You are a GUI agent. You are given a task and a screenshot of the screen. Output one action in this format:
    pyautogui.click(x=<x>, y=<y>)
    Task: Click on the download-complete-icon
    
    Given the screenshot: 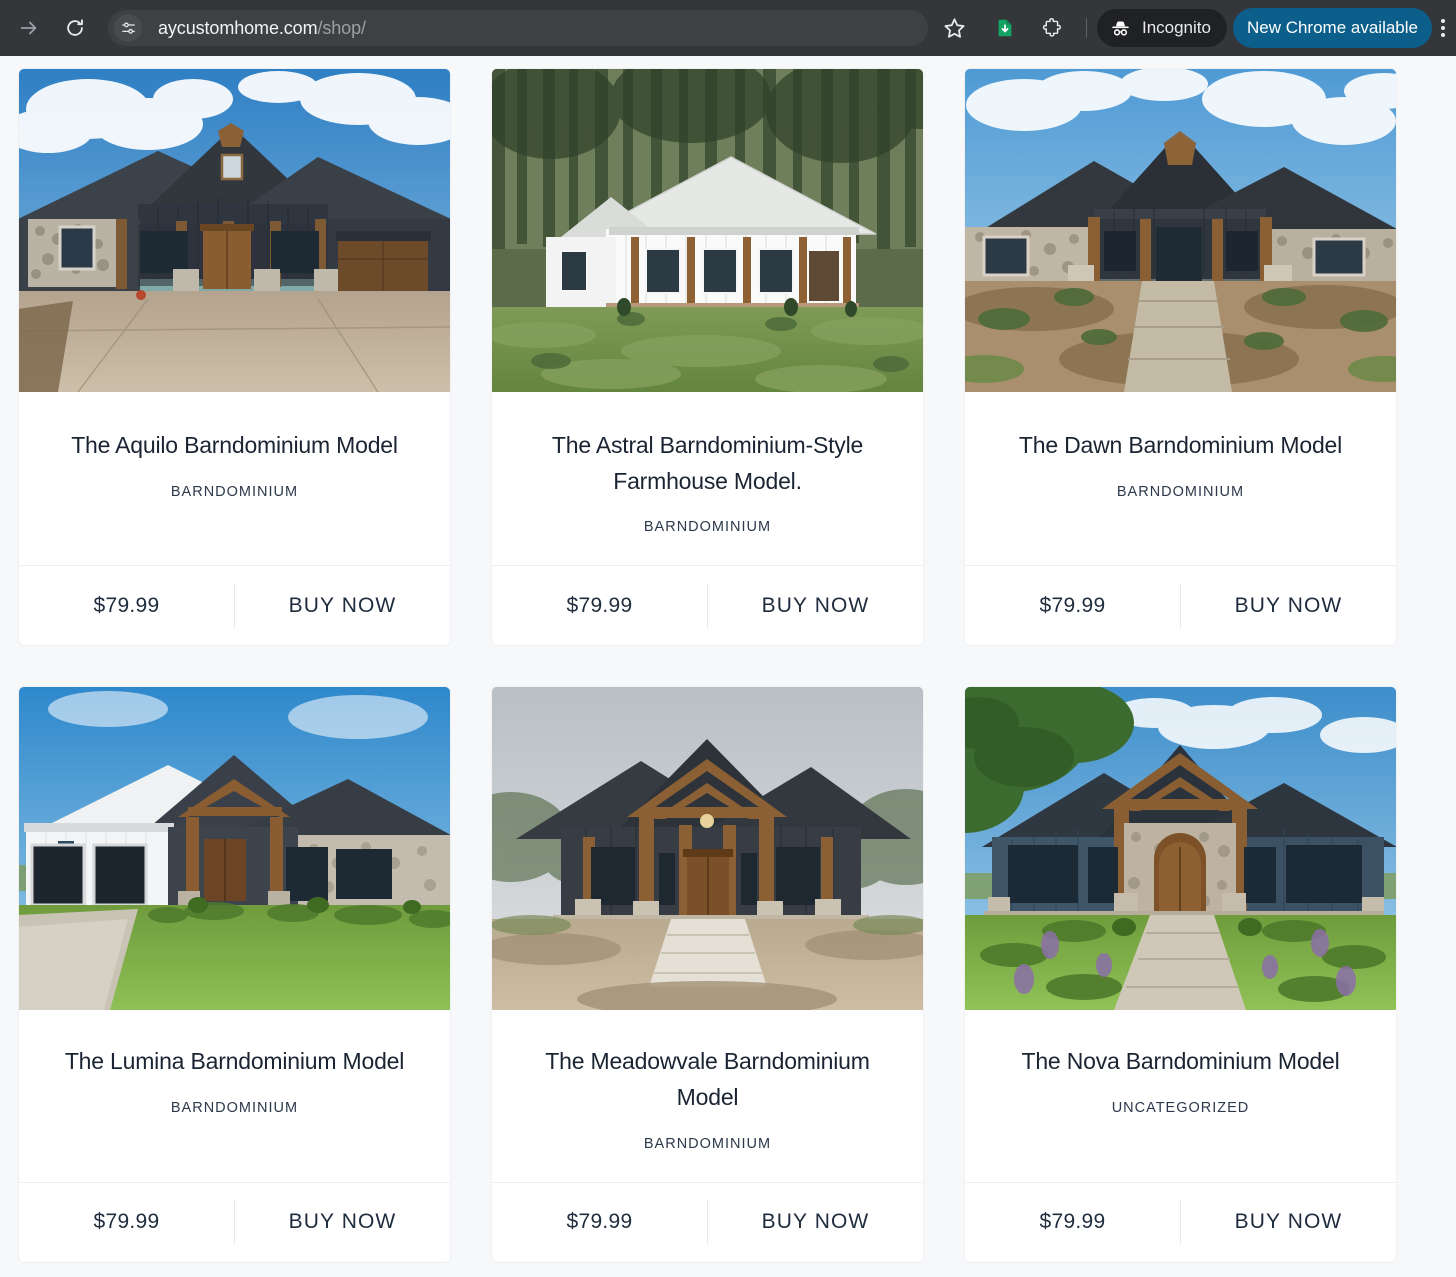 What is the action you would take?
    pyautogui.click(x=1005, y=28)
    